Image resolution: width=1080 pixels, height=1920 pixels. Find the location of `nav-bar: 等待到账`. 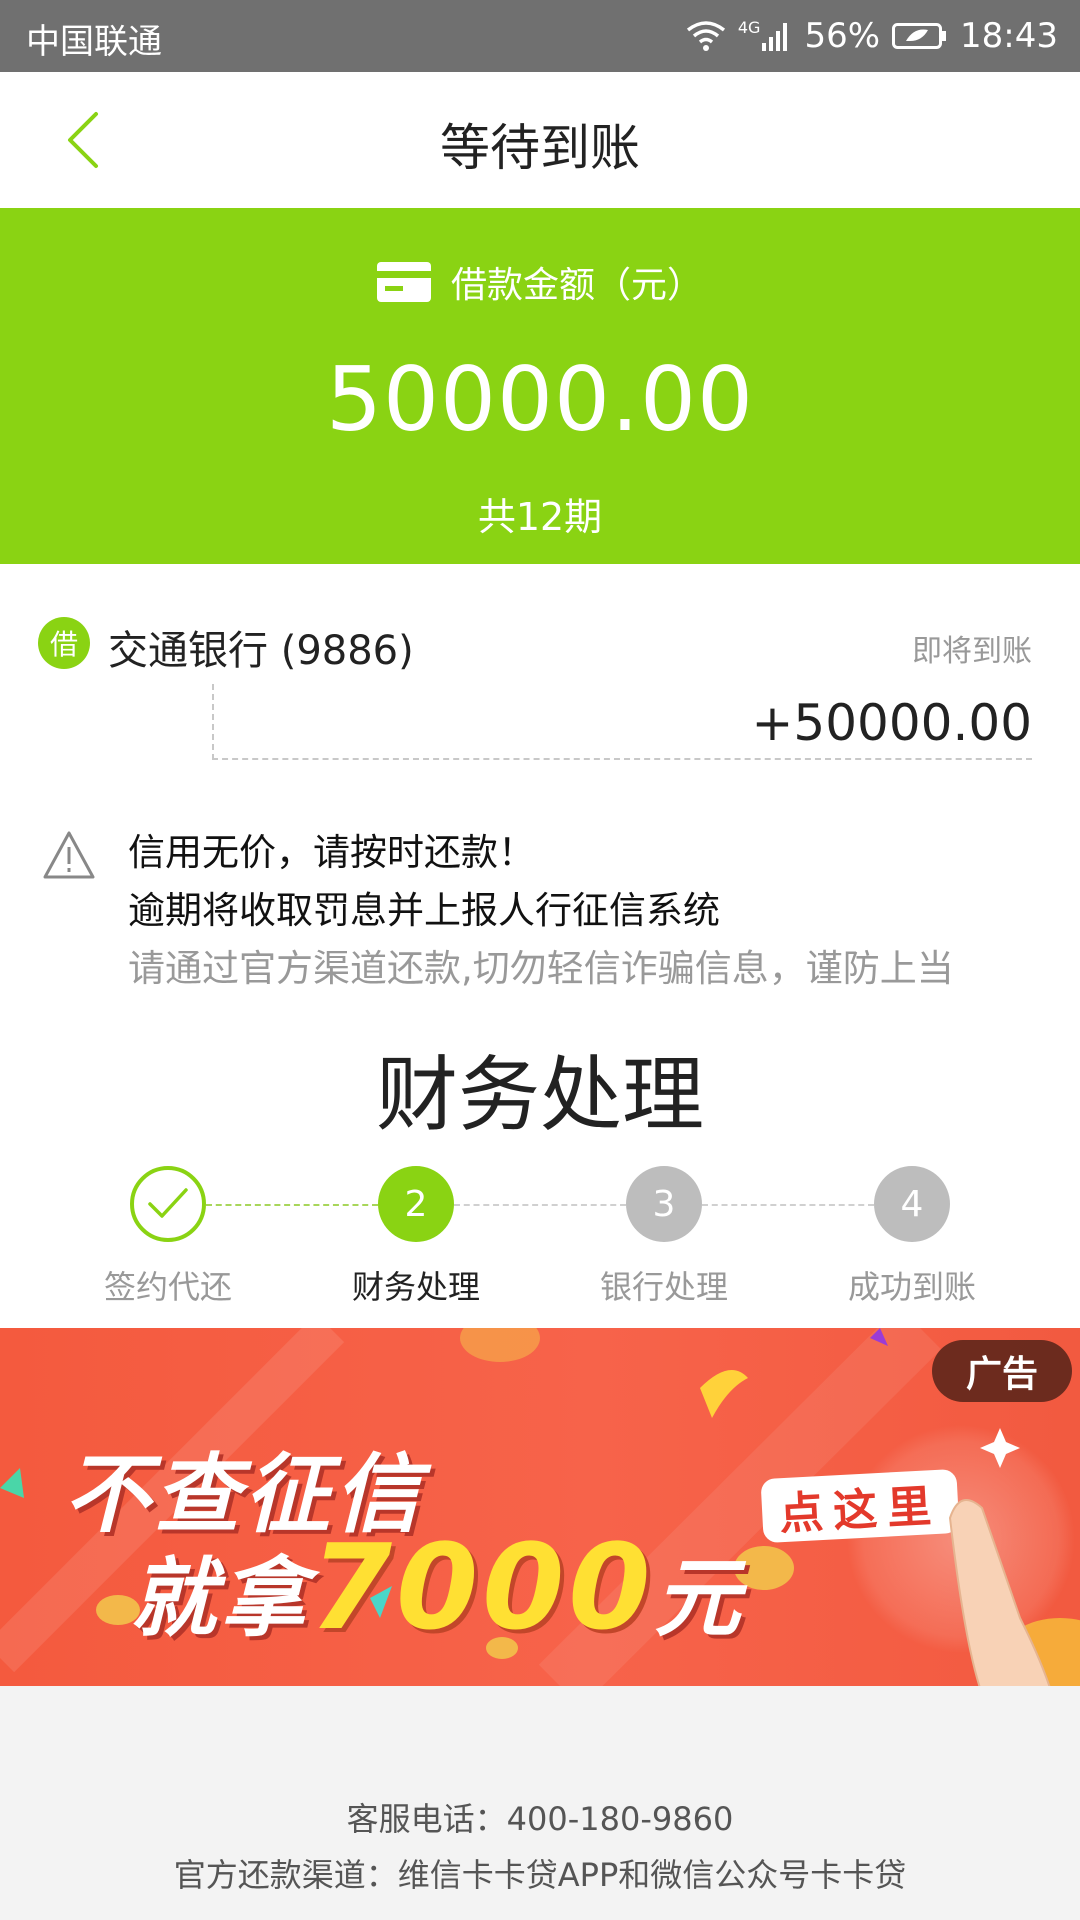

nav-bar: 等待到账 is located at coordinates (540, 140).